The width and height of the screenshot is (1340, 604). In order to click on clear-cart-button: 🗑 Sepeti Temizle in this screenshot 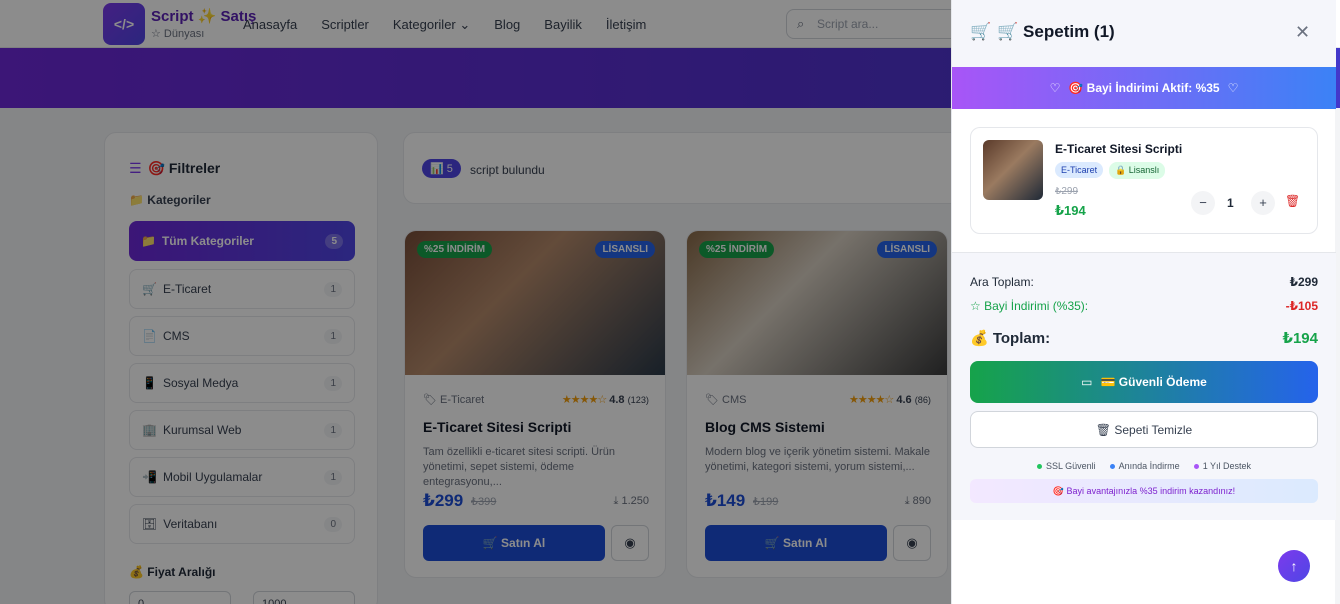, I will do `click(1144, 429)`.